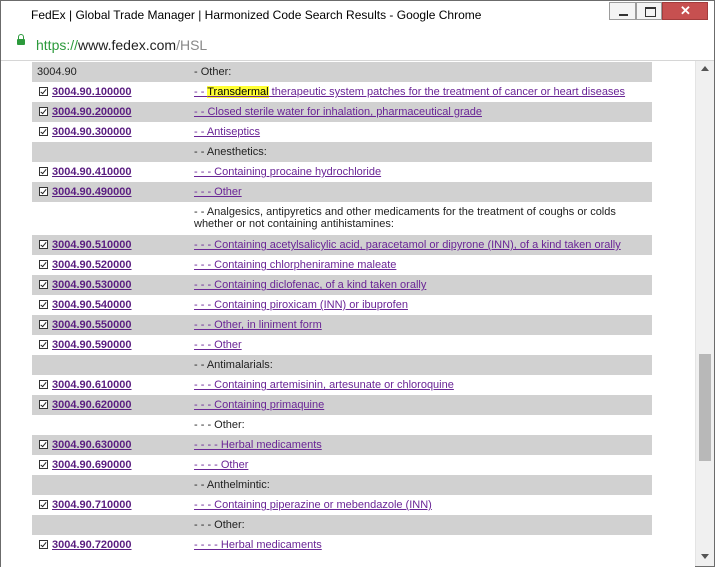 The image size is (715, 567). Describe the element at coordinates (92, 305) in the screenshot. I see `hs-code-link: 3004.90.540000` at that location.